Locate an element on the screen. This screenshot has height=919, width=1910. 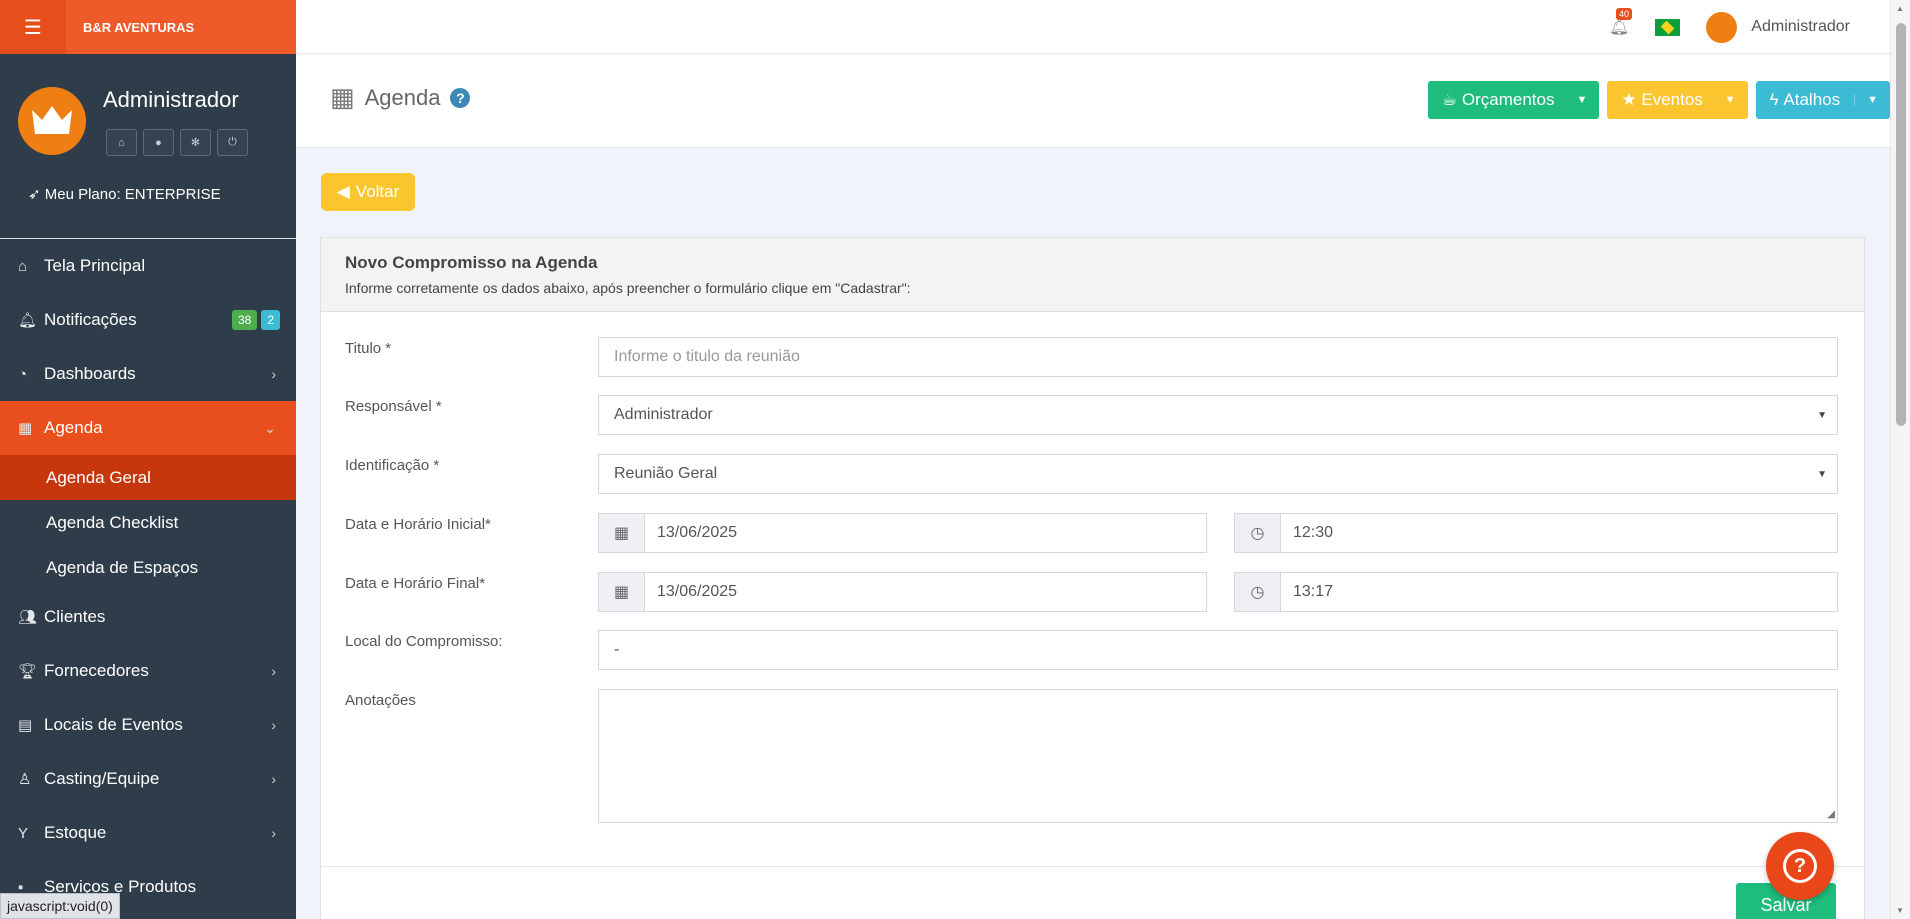
rocket-icon: ➶ is located at coordinates (34, 194).